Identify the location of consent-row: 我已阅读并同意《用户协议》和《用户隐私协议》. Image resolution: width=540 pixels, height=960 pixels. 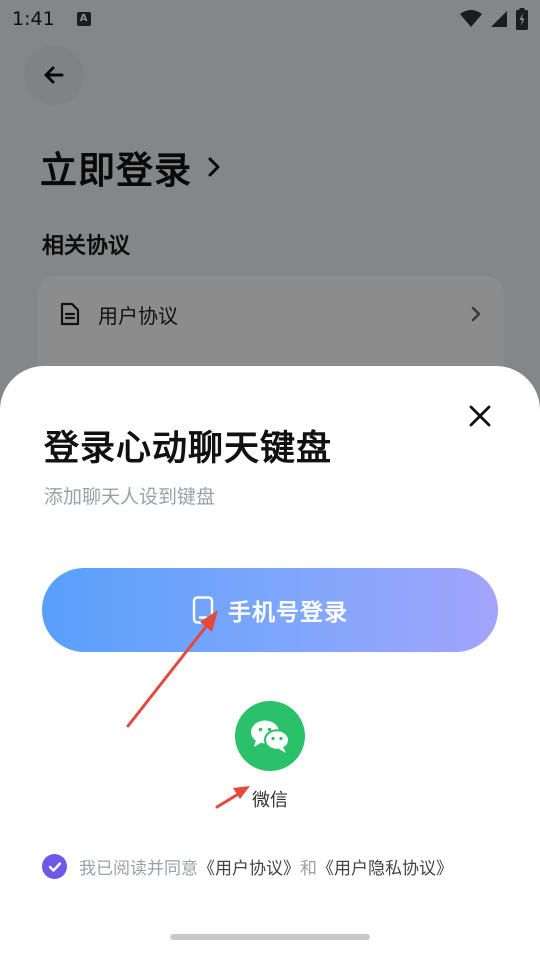
(247, 866).